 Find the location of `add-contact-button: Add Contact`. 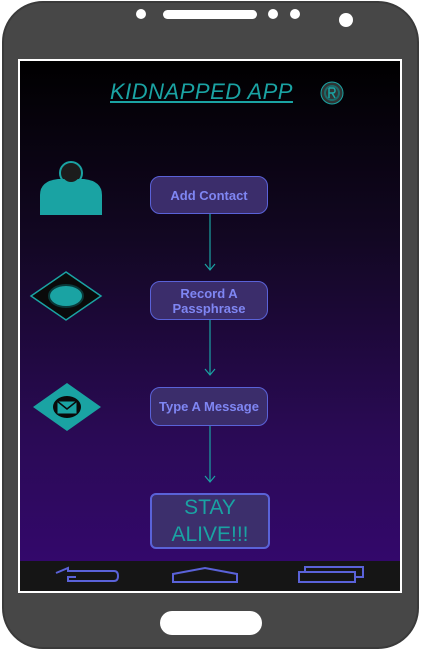

add-contact-button: Add Contact is located at coordinates (209, 195).